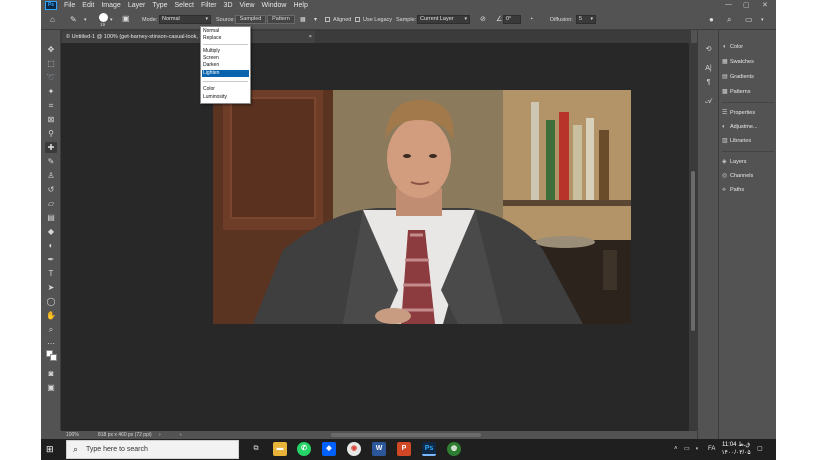 The image size is (818, 460). Describe the element at coordinates (110, 5) in the screenshot. I see `menu-image: Image` at that location.